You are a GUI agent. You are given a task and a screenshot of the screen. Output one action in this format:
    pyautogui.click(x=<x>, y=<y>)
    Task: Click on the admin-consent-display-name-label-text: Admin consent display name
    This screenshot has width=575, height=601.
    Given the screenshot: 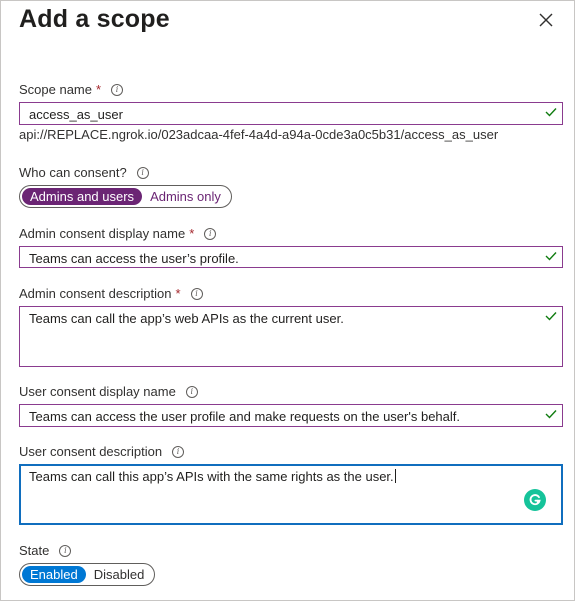 What is the action you would take?
    pyautogui.click(x=102, y=233)
    